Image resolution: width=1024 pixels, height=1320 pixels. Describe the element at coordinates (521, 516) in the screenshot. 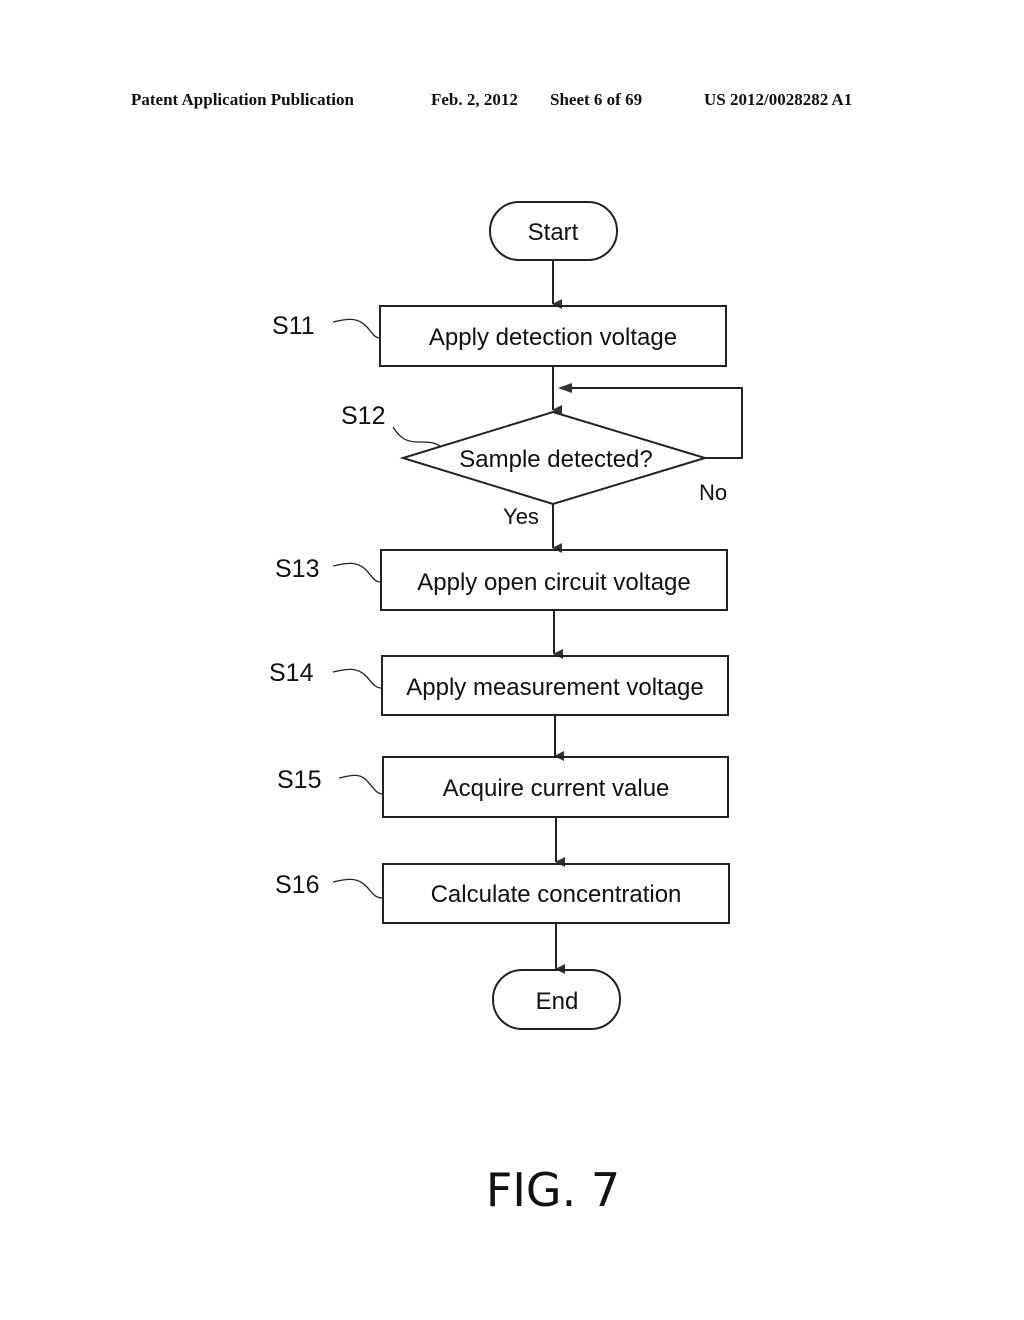

I see `yes-label: Yes` at that location.